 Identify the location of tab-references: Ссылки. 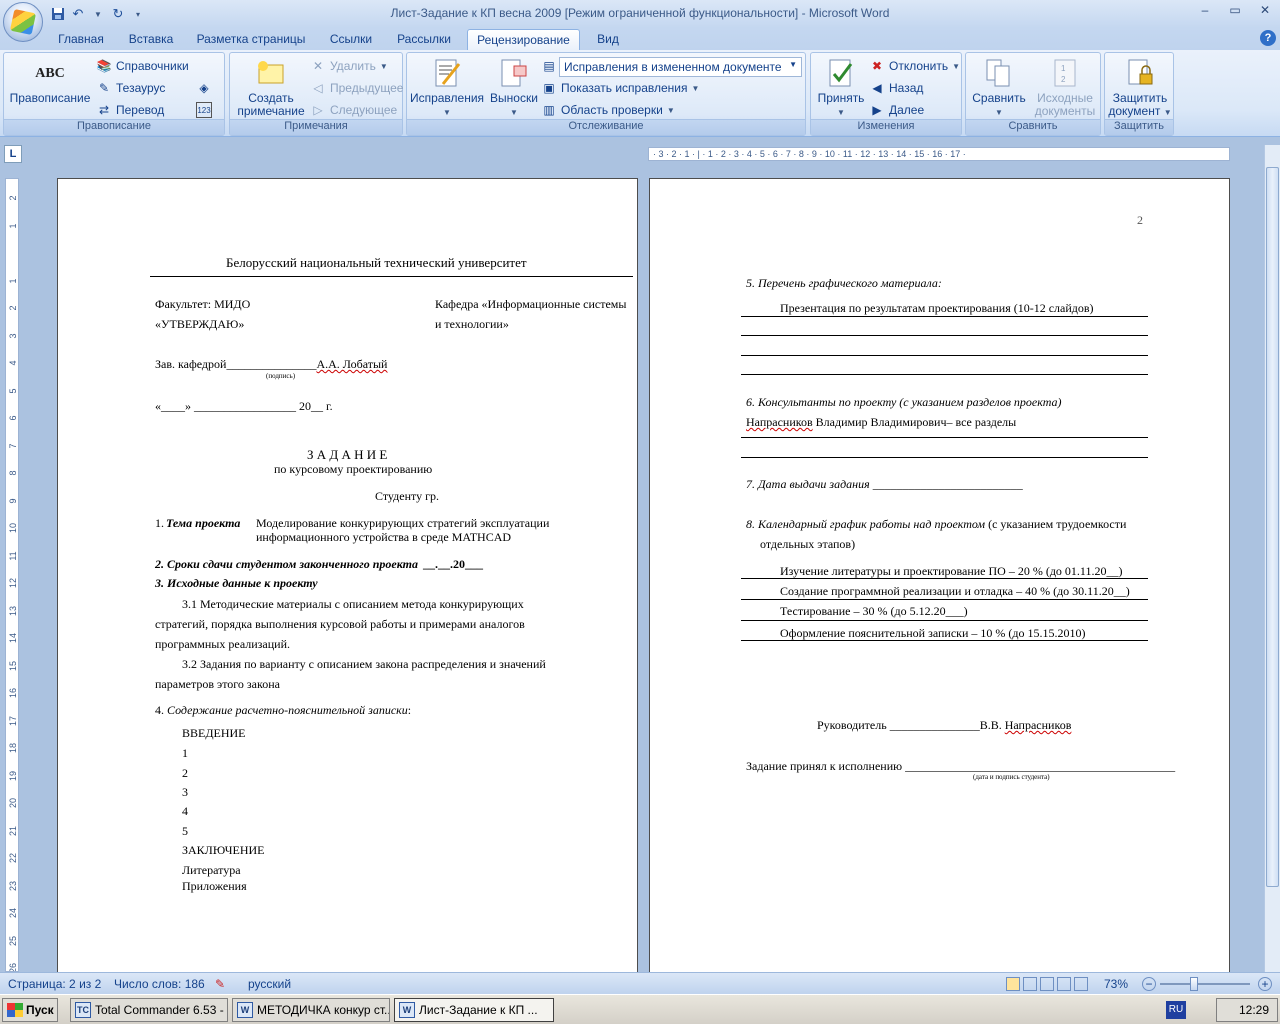
(351, 39).